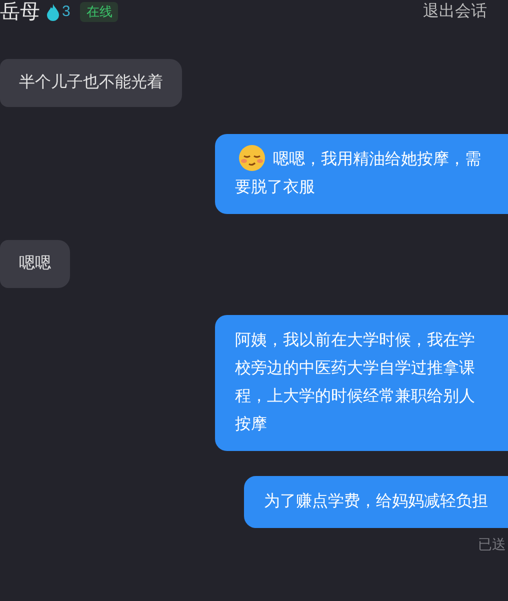 This screenshot has height=601, width=508. I want to click on message-bubble: 为了赚点学费，给妈妈减轻负担, so click(376, 502).